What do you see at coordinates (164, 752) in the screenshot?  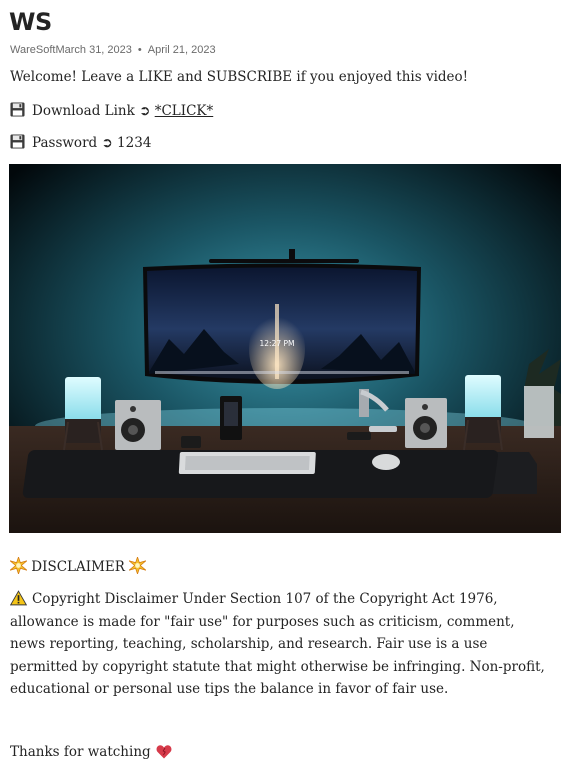 I see `heart-icon` at bounding box center [164, 752].